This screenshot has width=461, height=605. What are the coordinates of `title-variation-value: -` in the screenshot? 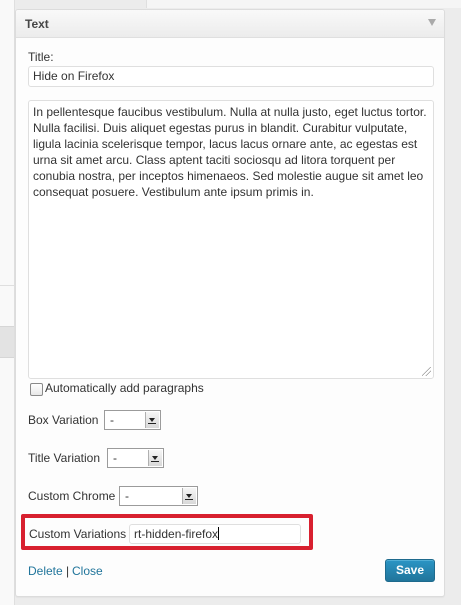 It's located at (115, 458).